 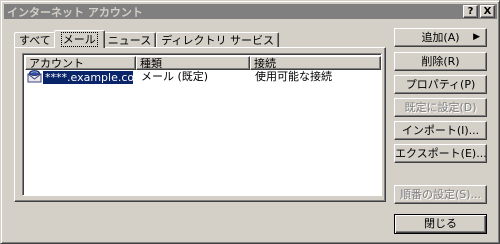 I want to click on close-button: 閉じる, so click(x=440, y=224).